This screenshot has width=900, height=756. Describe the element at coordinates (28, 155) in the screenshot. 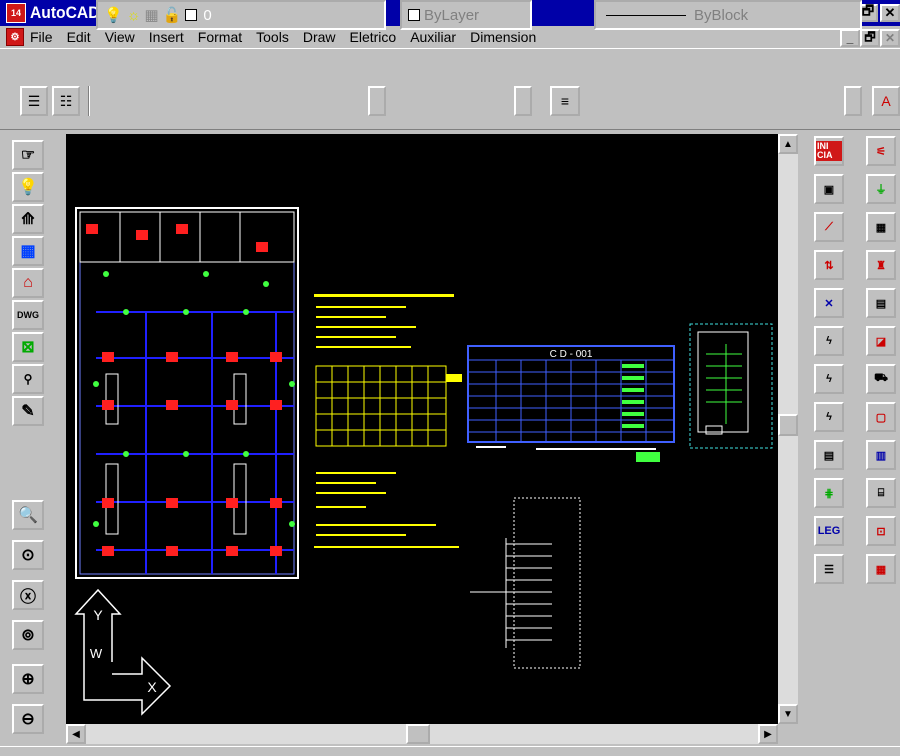

I see `pan-icon: ☞` at that location.